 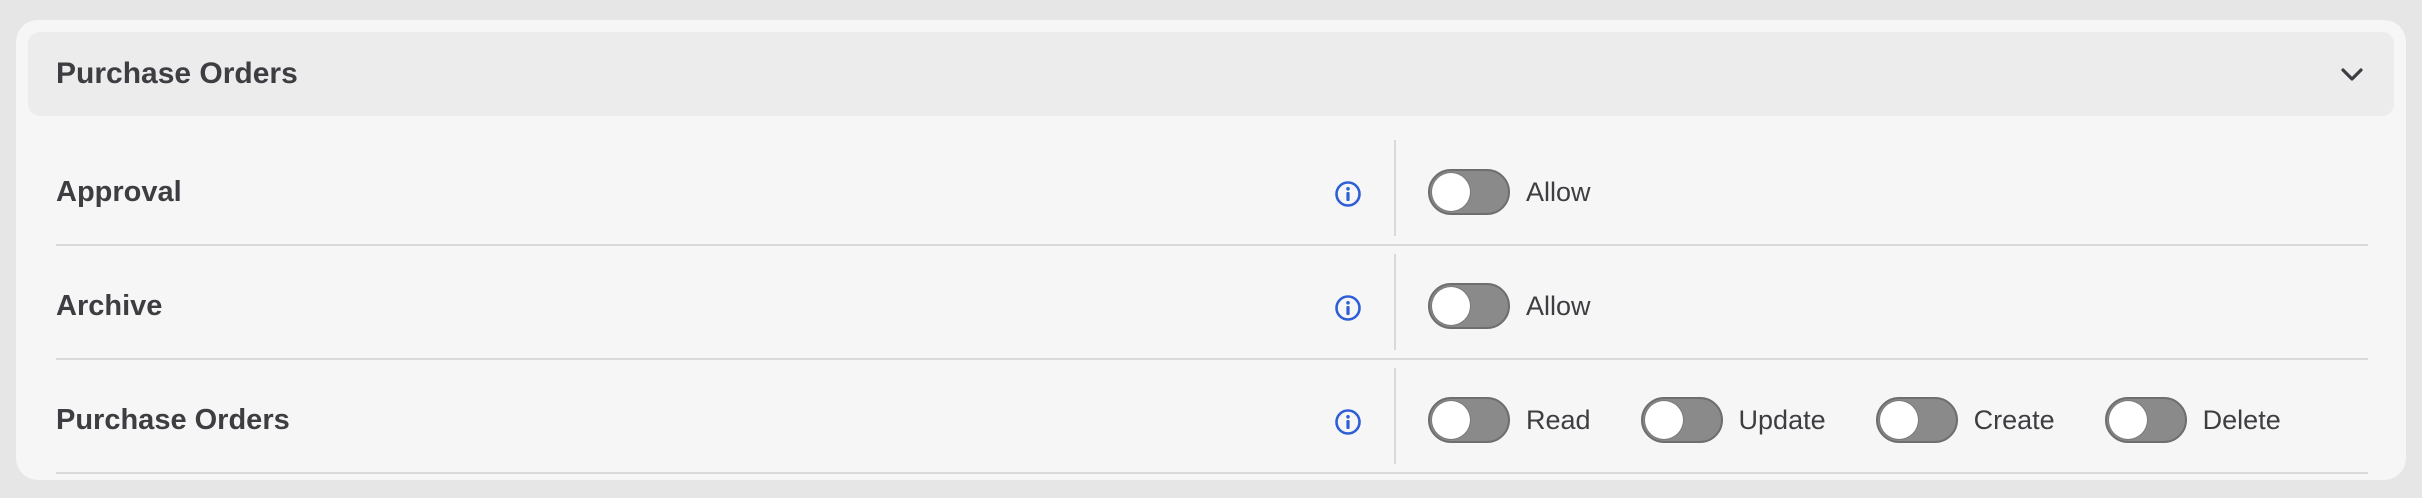 What do you see at coordinates (2014, 419) in the screenshot?
I see `toggle-label: Create` at bounding box center [2014, 419].